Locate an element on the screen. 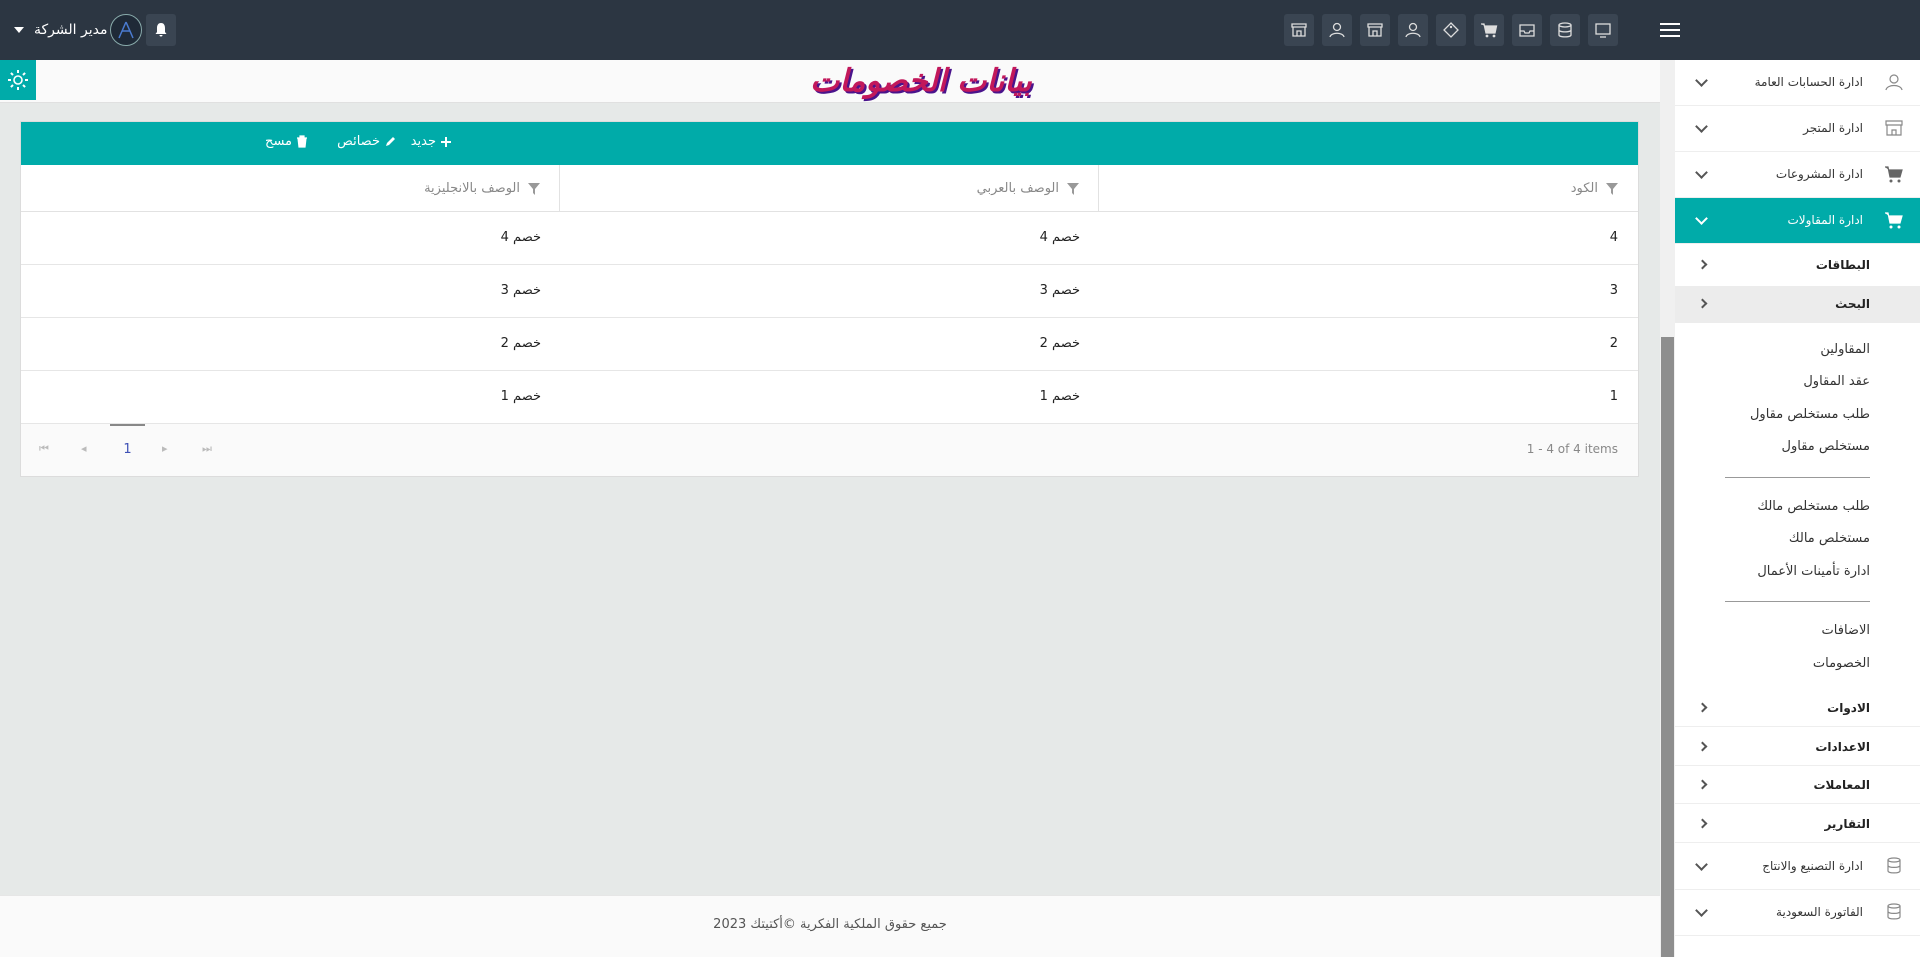 This screenshot has width=1920, height=957. link-discounts: الخصومات is located at coordinates (1841, 663).